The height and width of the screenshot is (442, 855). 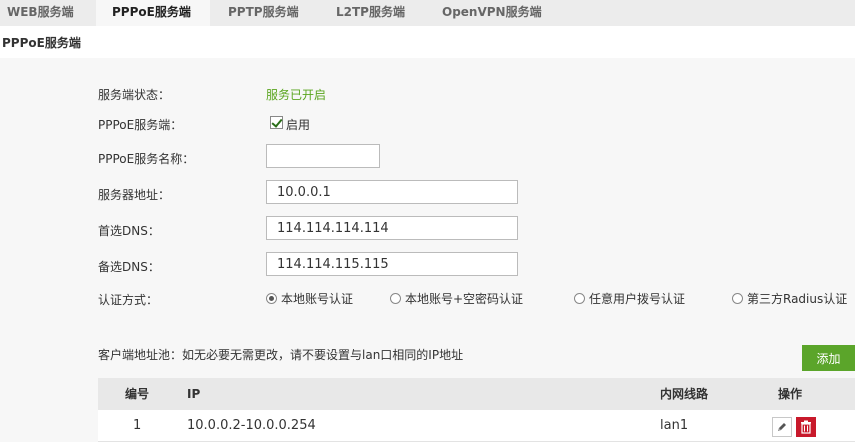 I want to click on row-ip-range: 10.0.0.2-10.0.0.254, so click(x=251, y=425).